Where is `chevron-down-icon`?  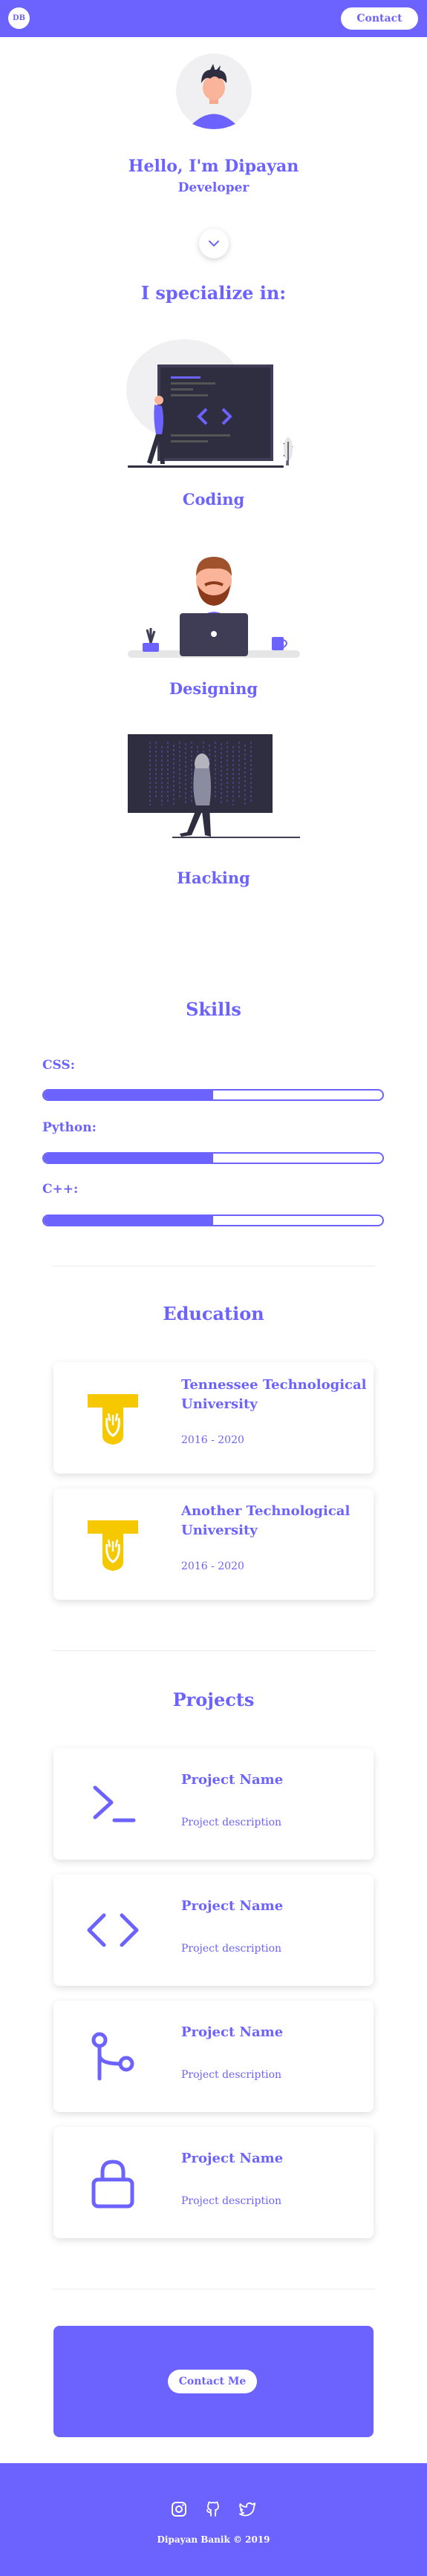
chevron-down-icon is located at coordinates (214, 244).